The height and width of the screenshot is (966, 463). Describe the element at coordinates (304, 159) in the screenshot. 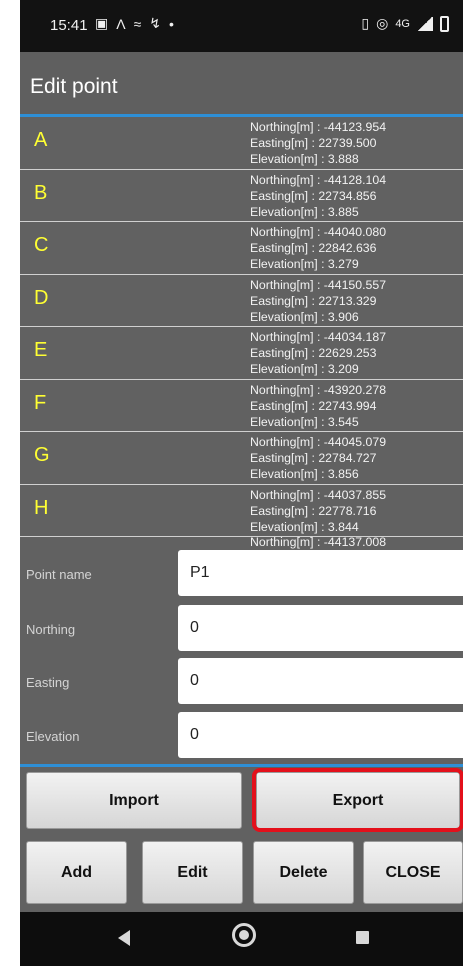

I see `elevation-text: Elevation[m] : 3.888` at that location.